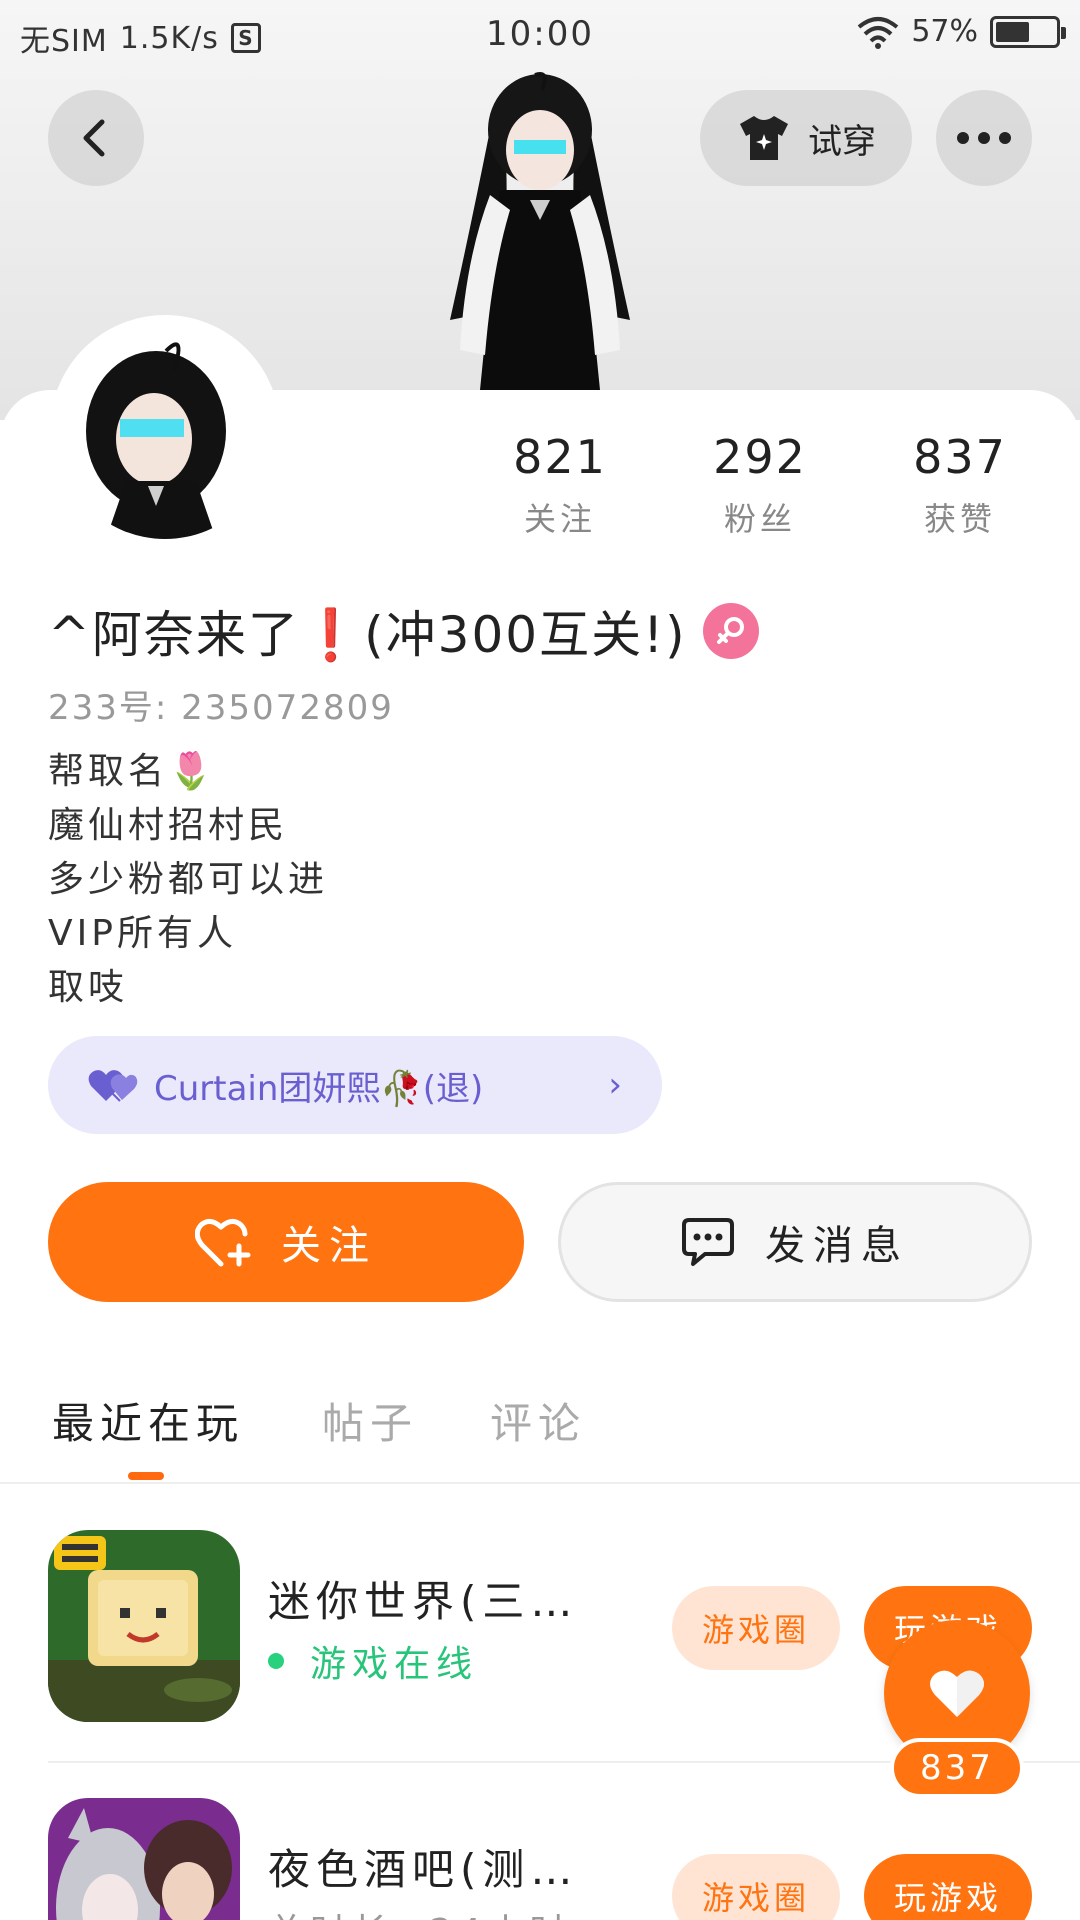 This screenshot has width=1080, height=1920. What do you see at coordinates (144, 1626) in the screenshot?
I see `game-icon-mini-world` at bounding box center [144, 1626].